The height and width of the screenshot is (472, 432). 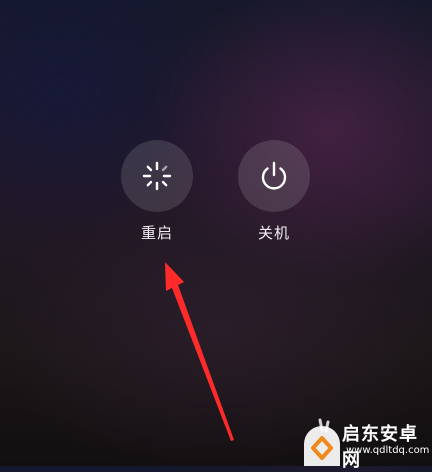 I want to click on restart-label: 重启, so click(x=156, y=233).